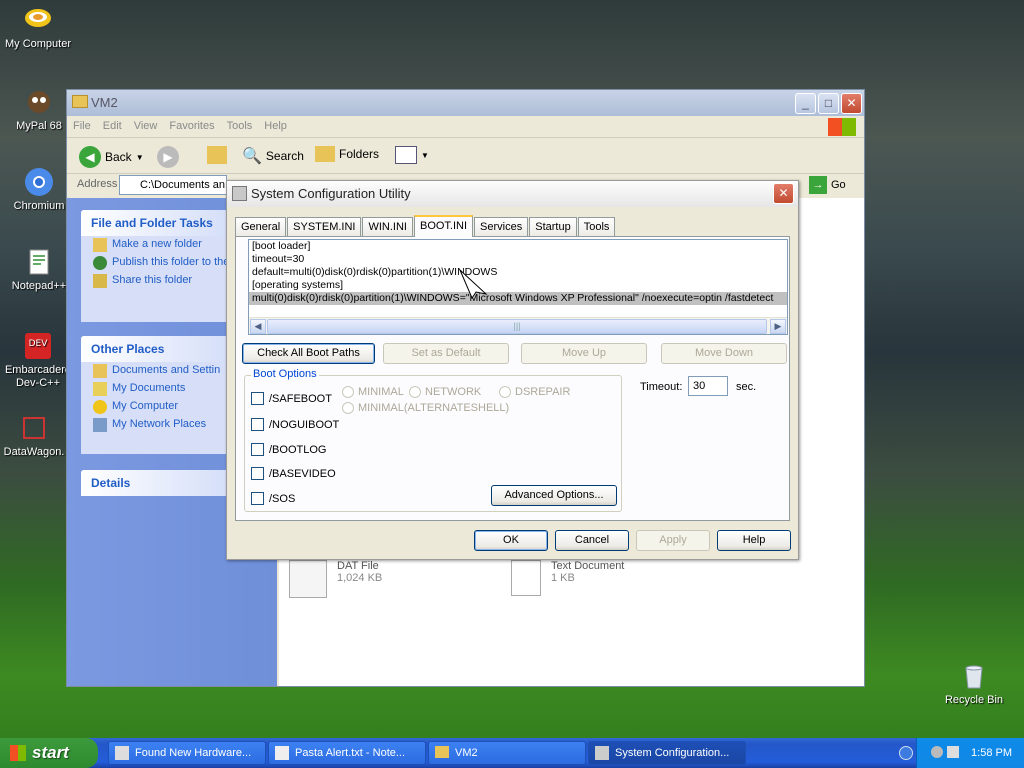 This screenshot has height=768, width=1024. I want to click on desktop-icon-datawagon: DataWagon., so click(37, 435).